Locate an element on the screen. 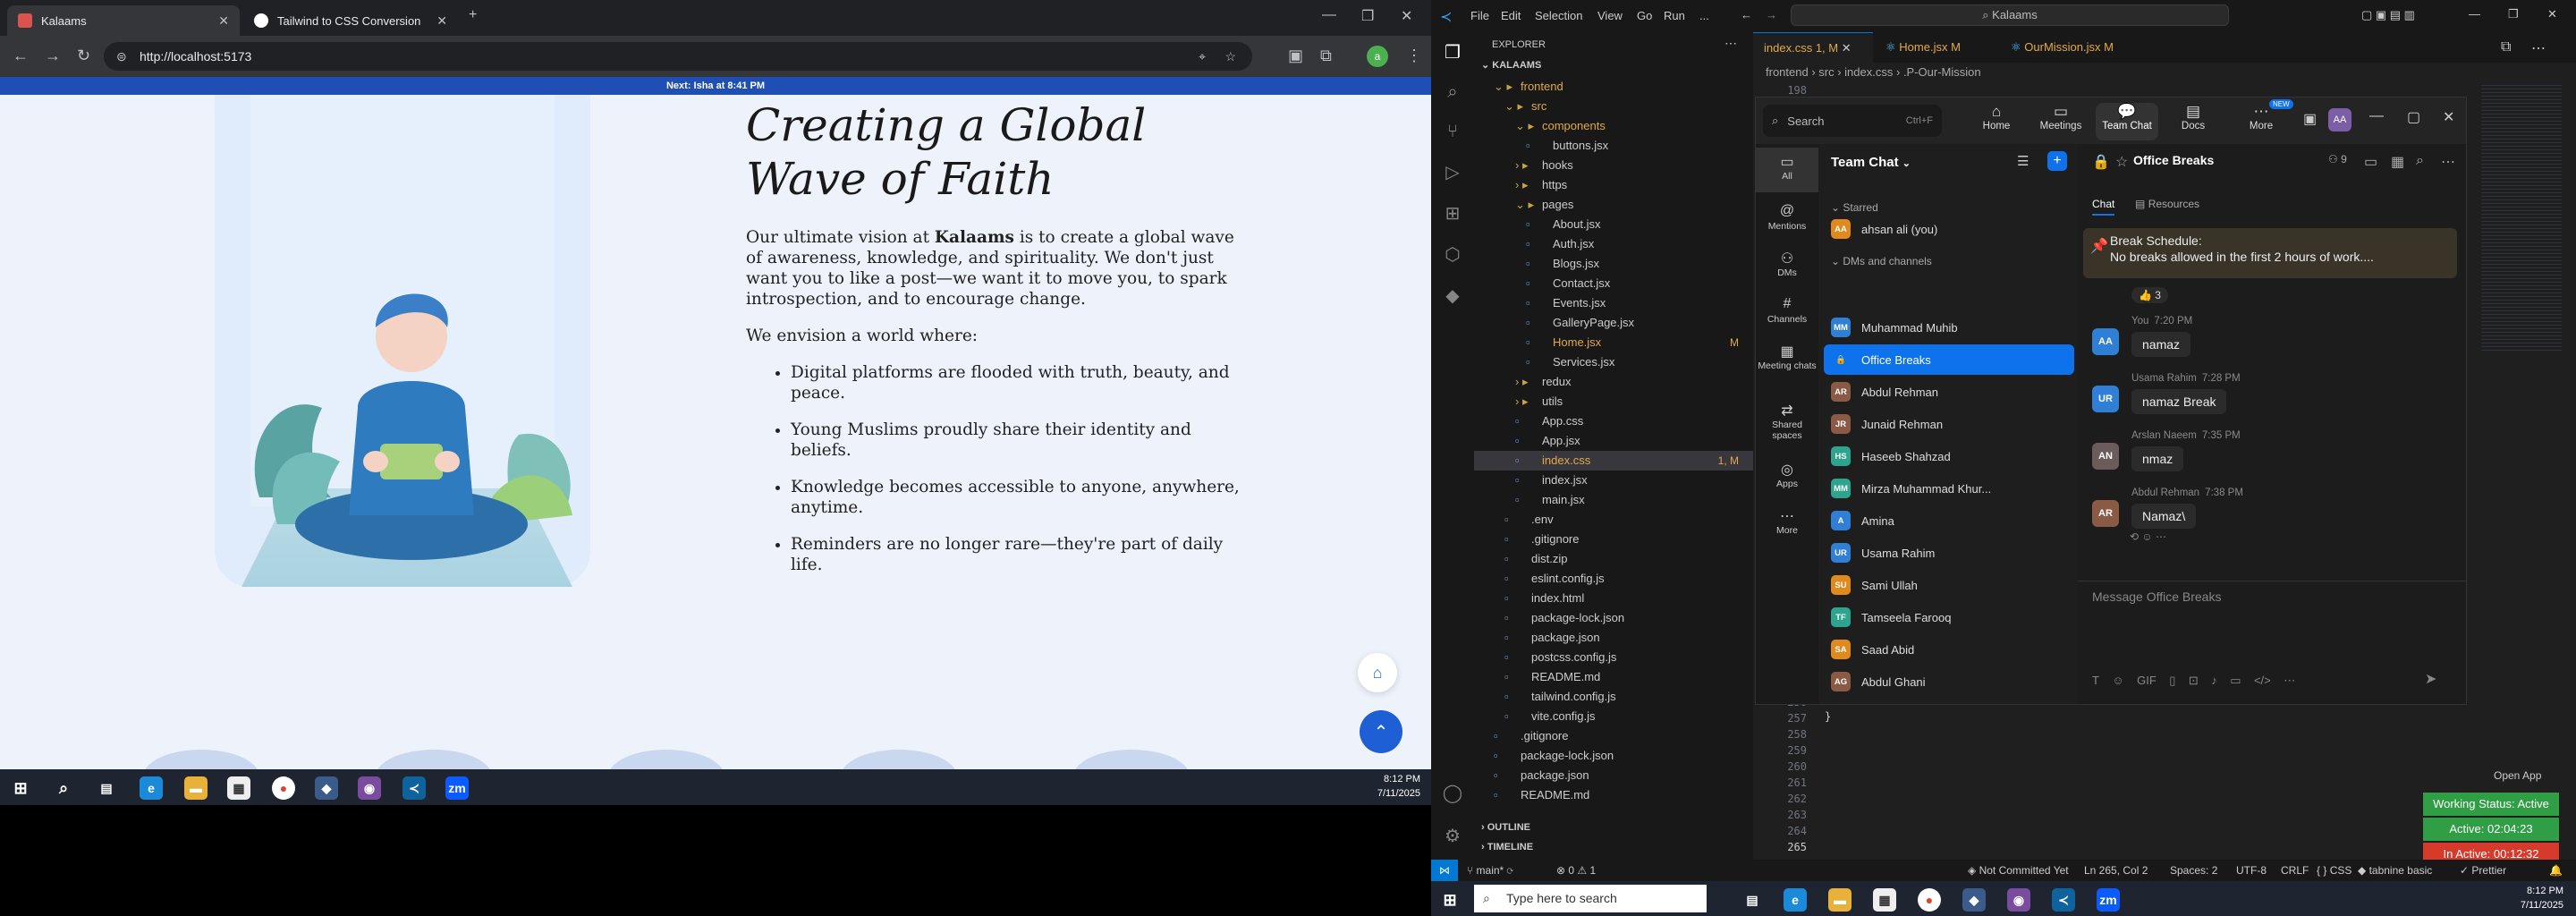 Image resolution: width=2576 pixels, height=916 pixels. editor-tab-home-jsx: ⚛ Home.jsx M is located at coordinates (1936, 47).